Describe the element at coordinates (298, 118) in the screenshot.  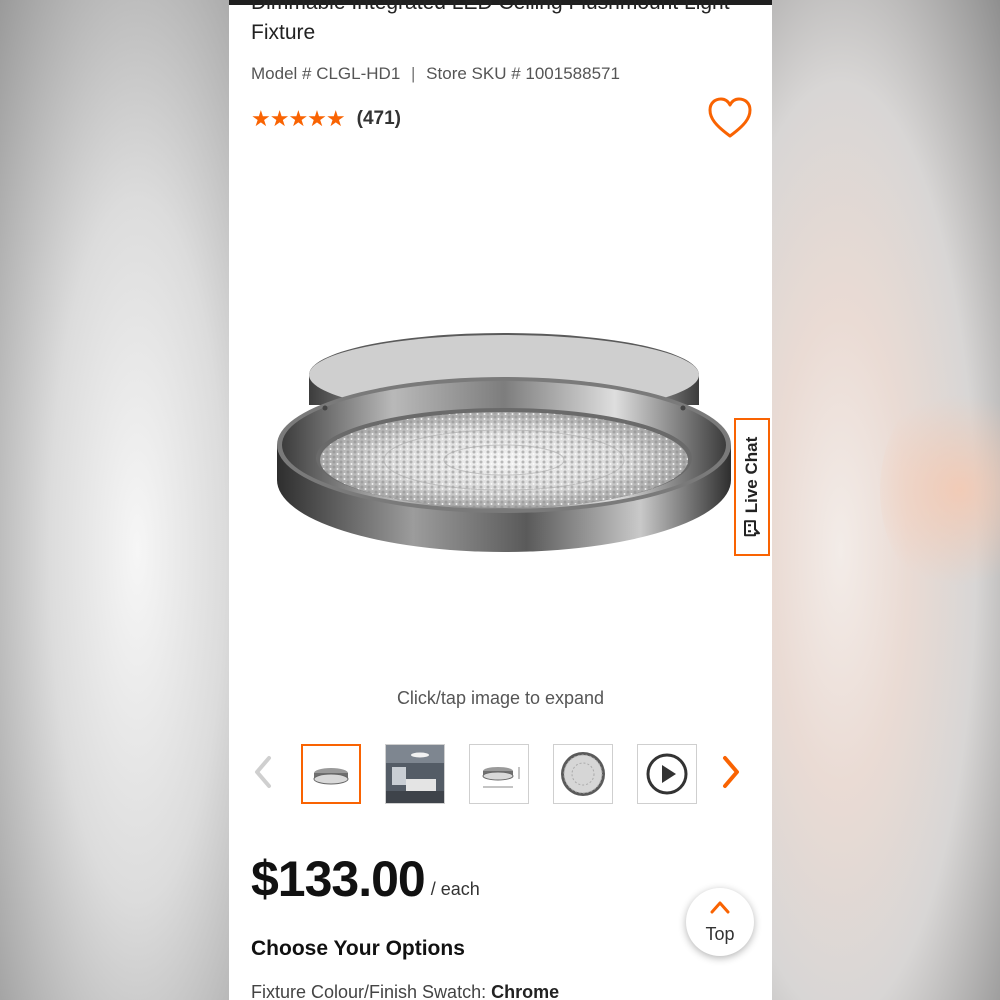
I see `rating-stars: ★★★★★` at that location.